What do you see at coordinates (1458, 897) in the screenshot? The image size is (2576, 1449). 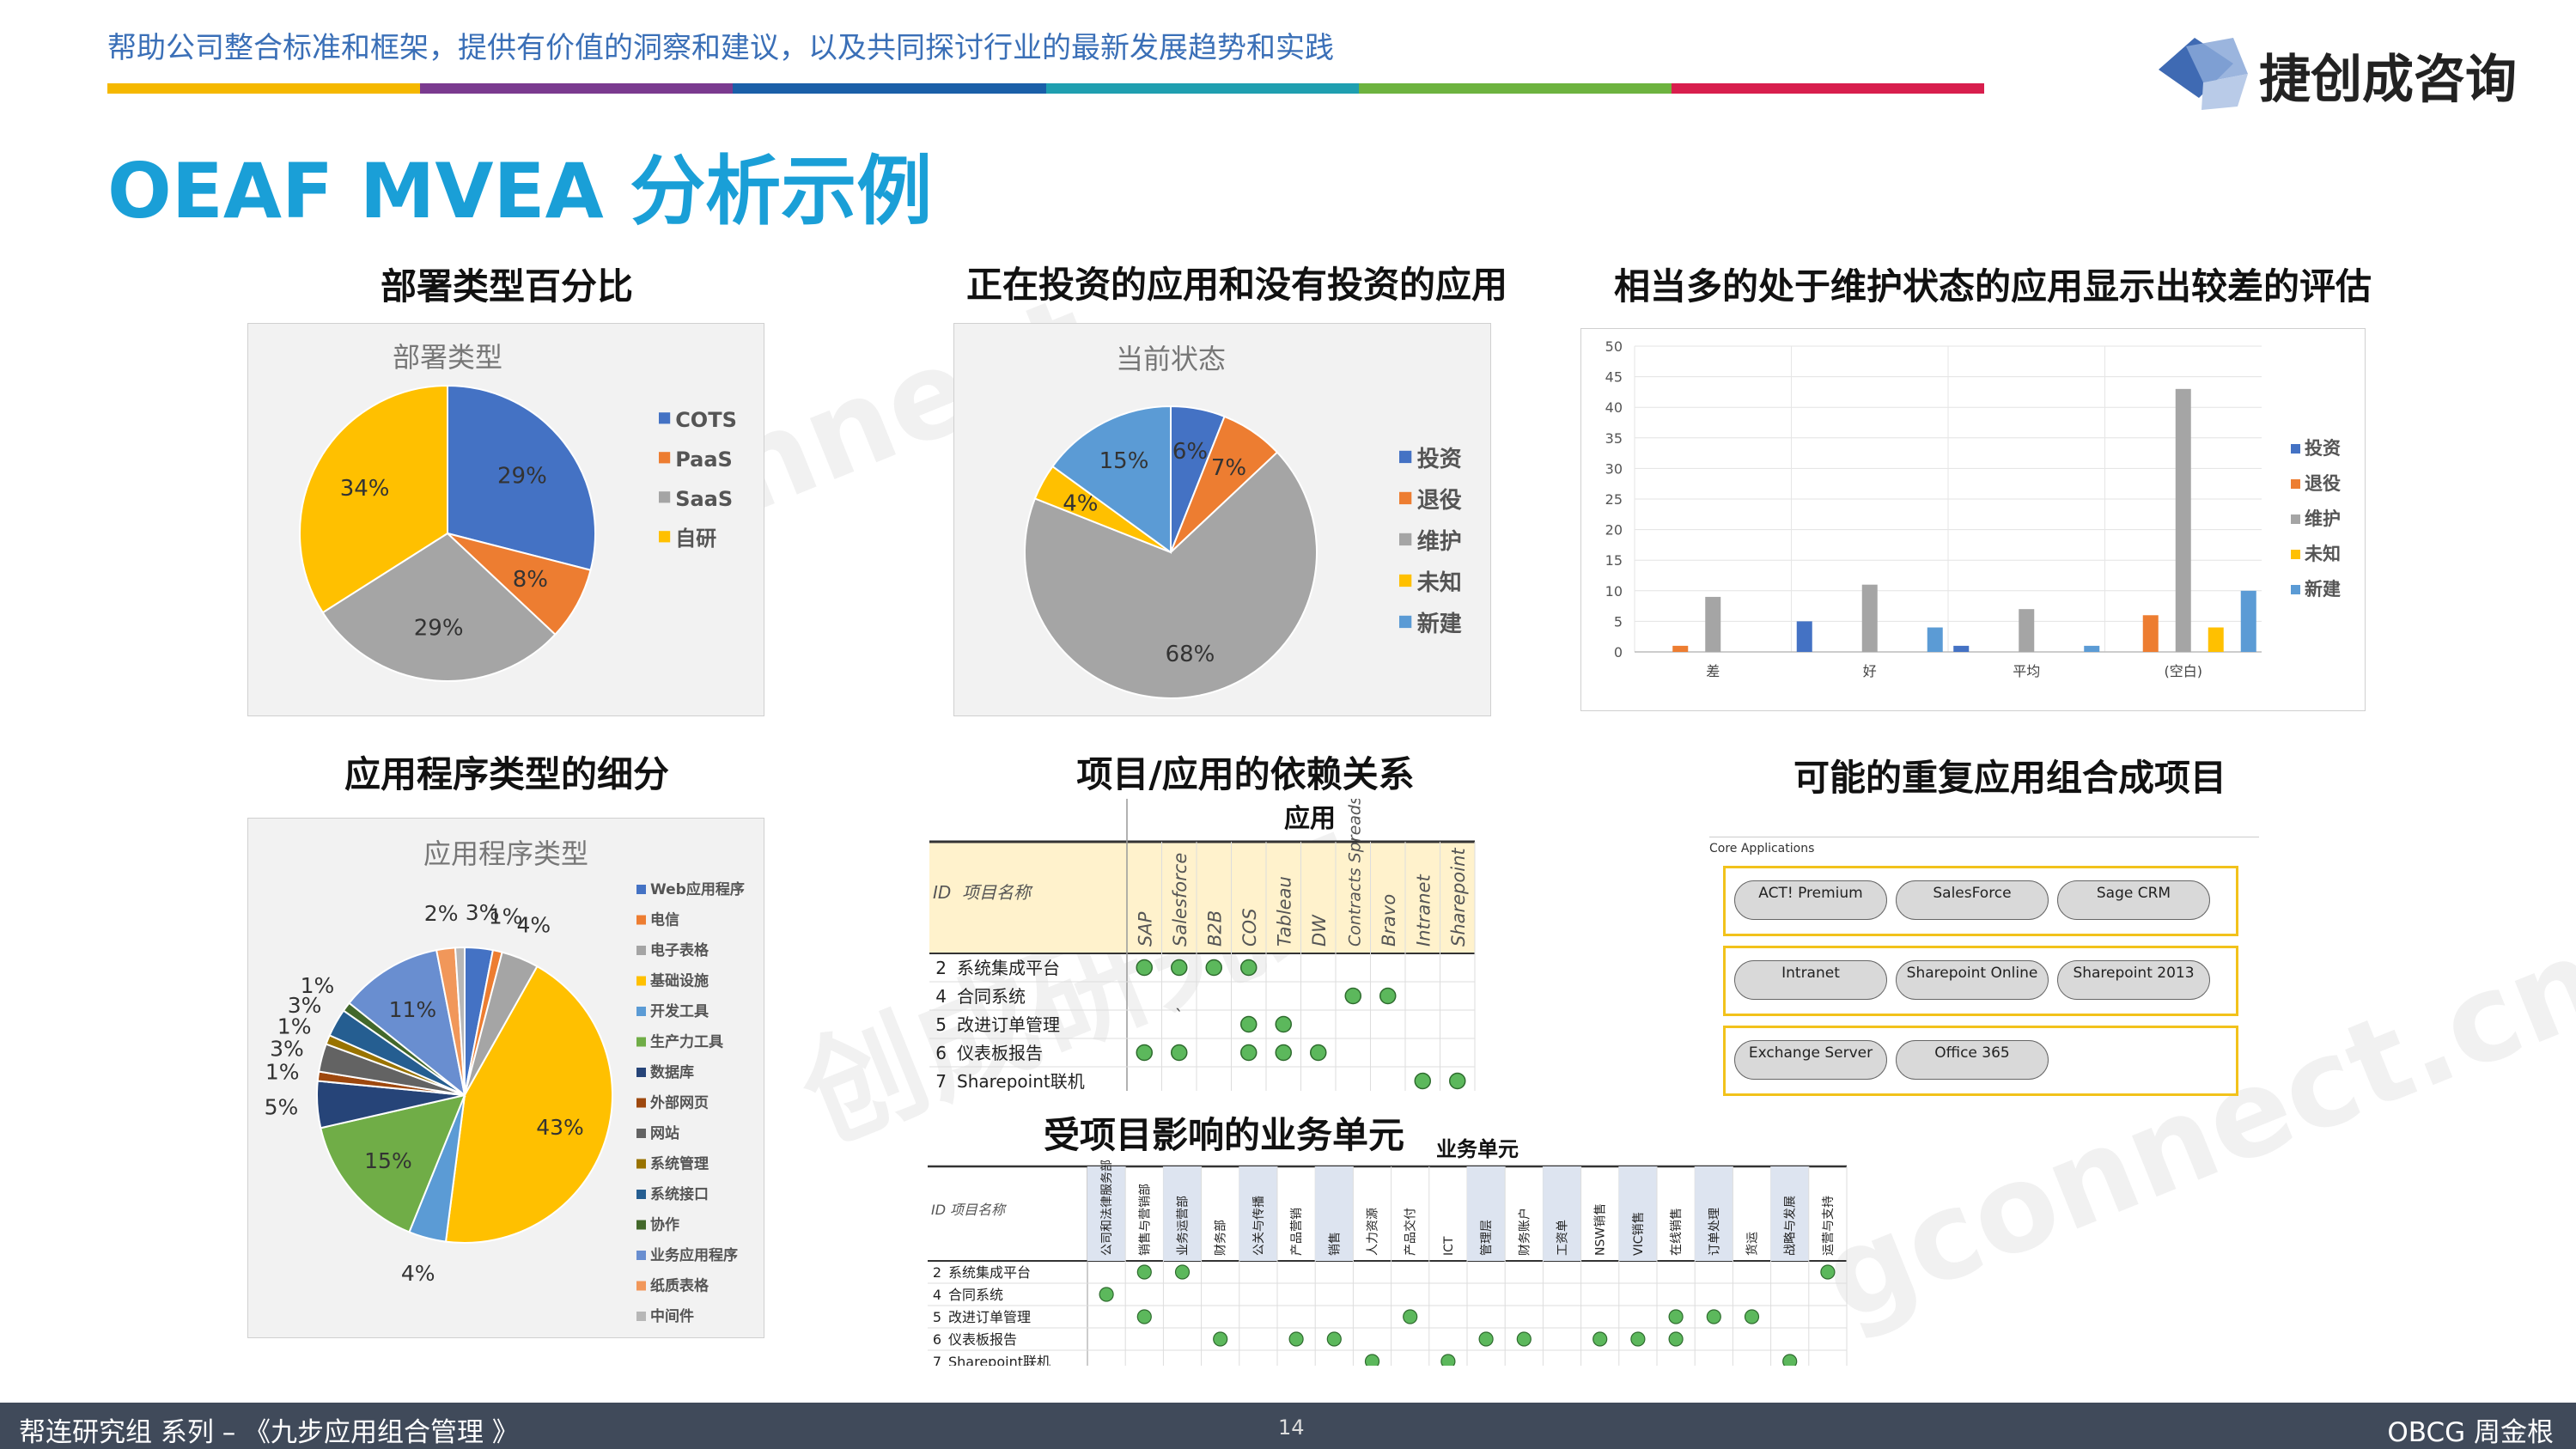 I see `app-column-header: Sharepoint` at bounding box center [1458, 897].